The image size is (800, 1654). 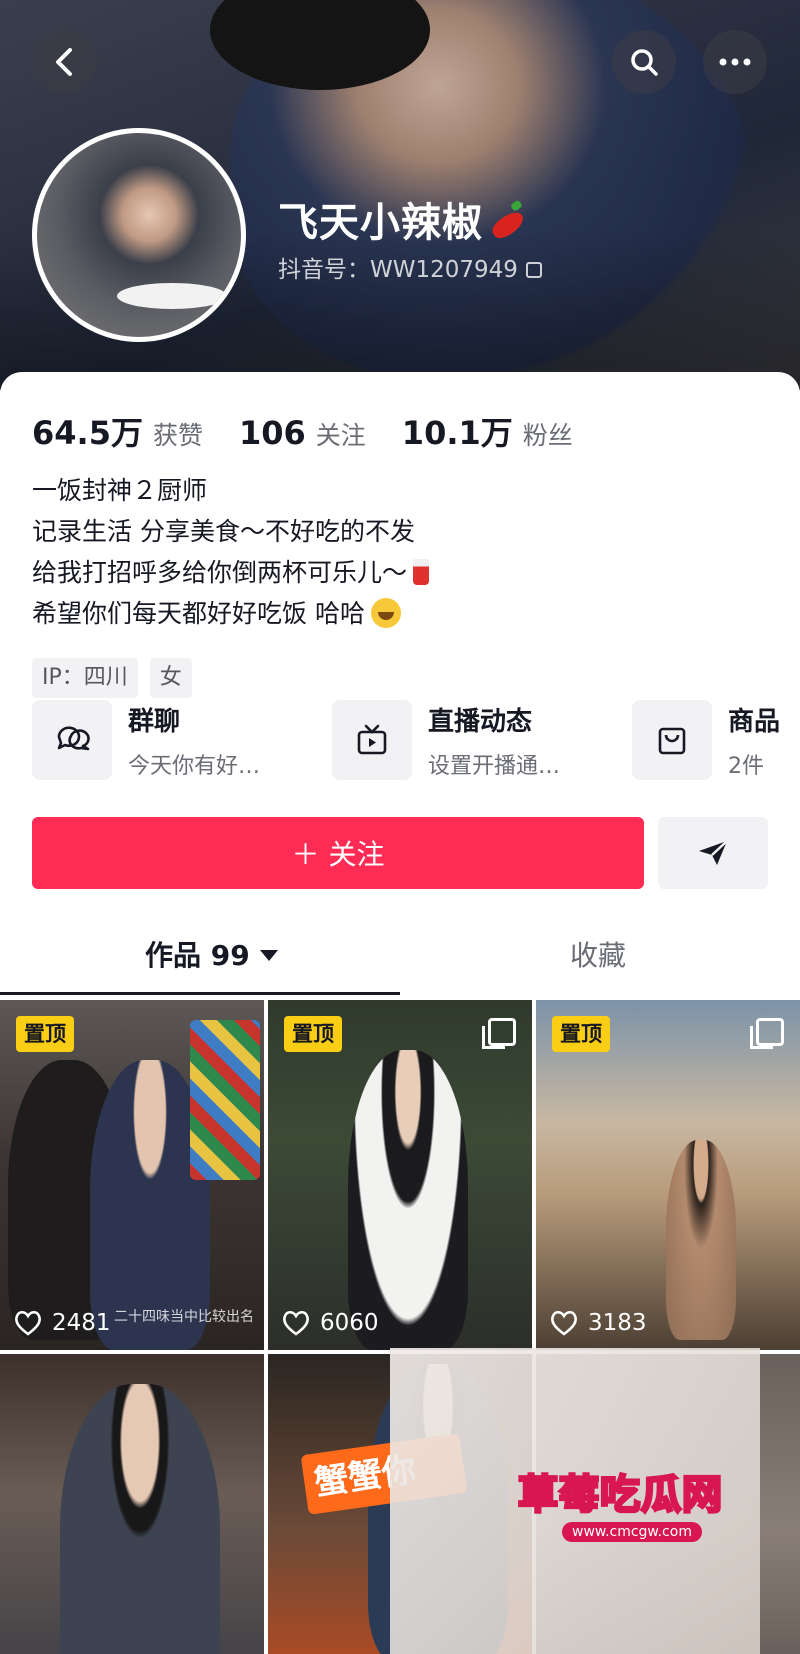 What do you see at coordinates (672, 740) in the screenshot?
I see `shopping-bag-icon` at bounding box center [672, 740].